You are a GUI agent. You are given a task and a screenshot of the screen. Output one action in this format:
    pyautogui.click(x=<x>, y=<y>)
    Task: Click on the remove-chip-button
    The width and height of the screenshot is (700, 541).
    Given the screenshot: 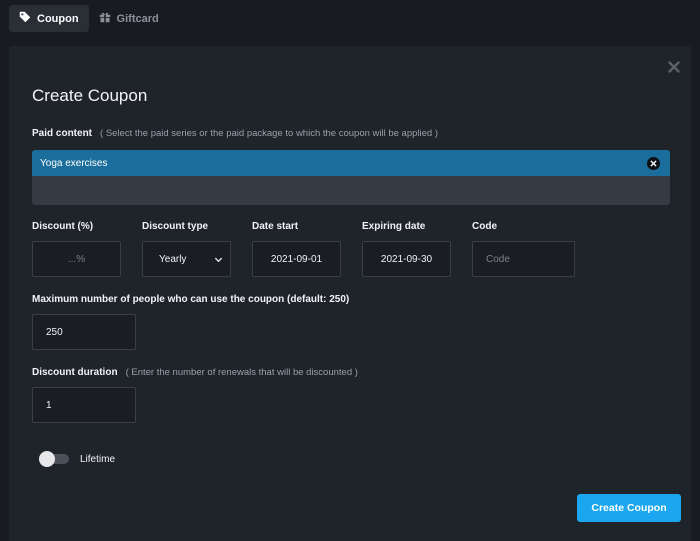 What is the action you would take?
    pyautogui.click(x=653, y=163)
    